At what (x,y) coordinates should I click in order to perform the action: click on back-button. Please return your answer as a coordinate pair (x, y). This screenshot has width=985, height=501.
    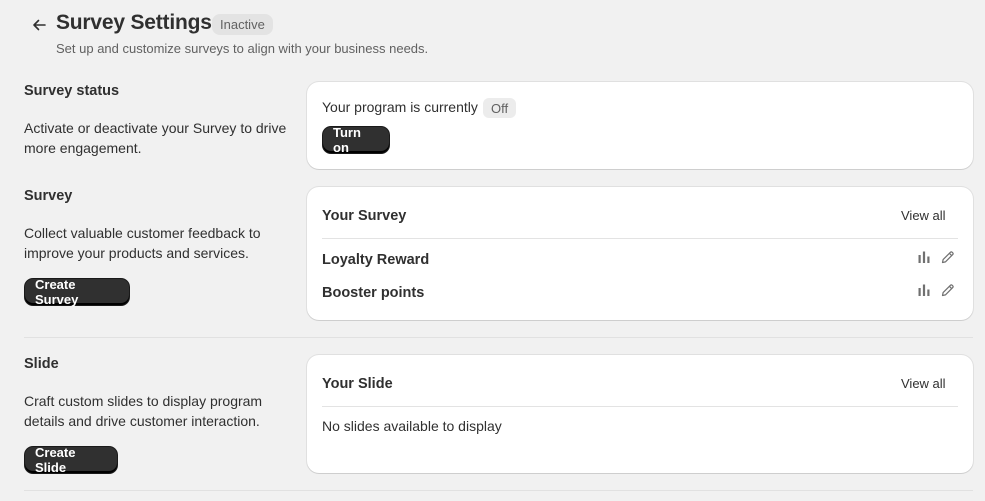
    Looking at the image, I should click on (39, 25).